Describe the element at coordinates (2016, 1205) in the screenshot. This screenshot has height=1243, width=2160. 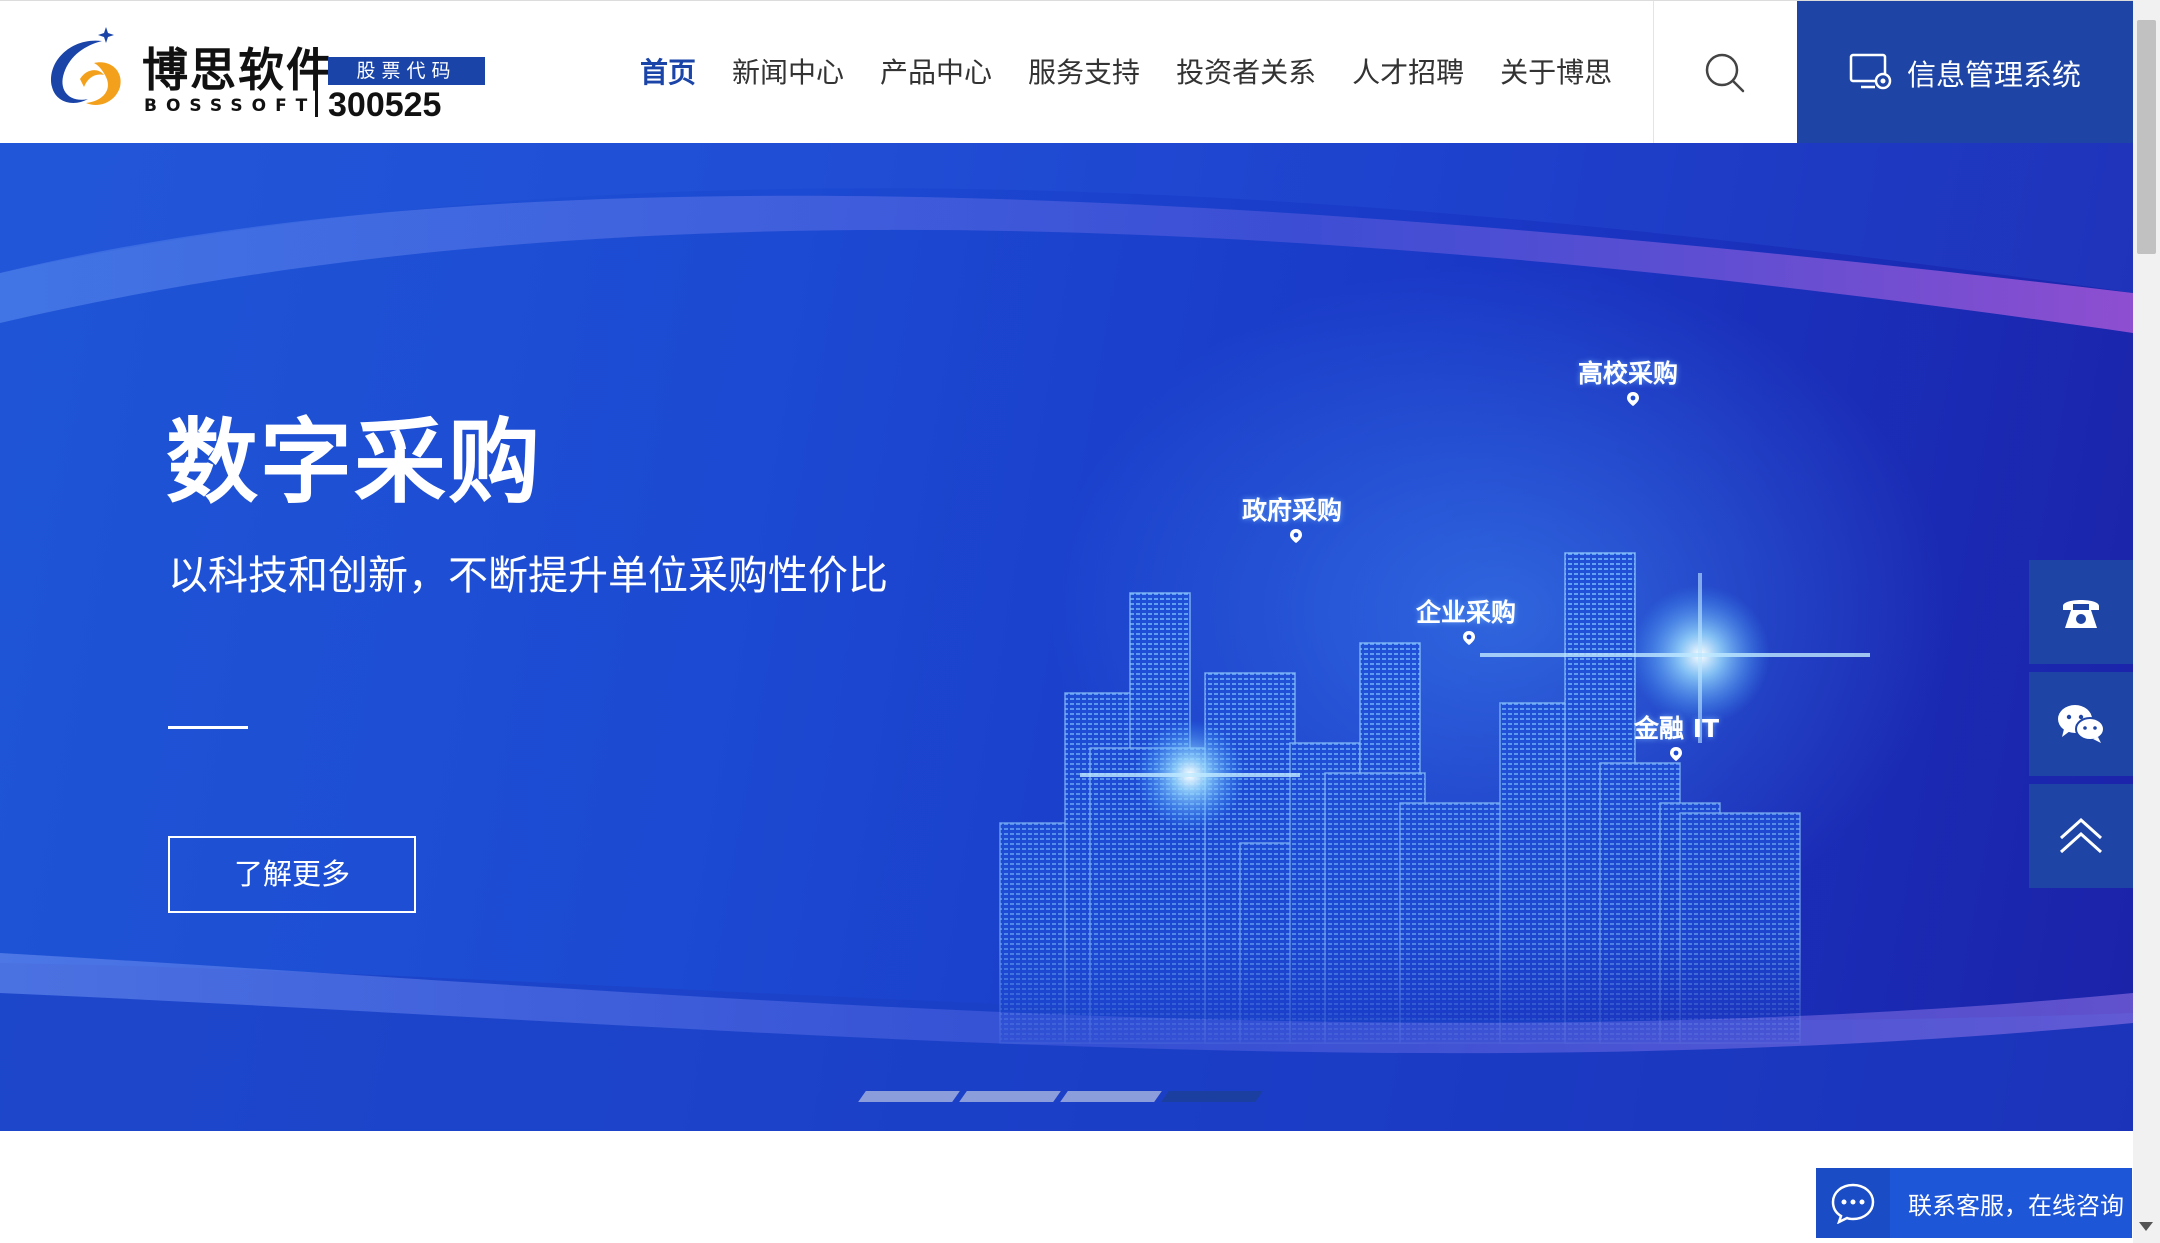
I see `chat-label: 联系客服，在线咨询` at that location.